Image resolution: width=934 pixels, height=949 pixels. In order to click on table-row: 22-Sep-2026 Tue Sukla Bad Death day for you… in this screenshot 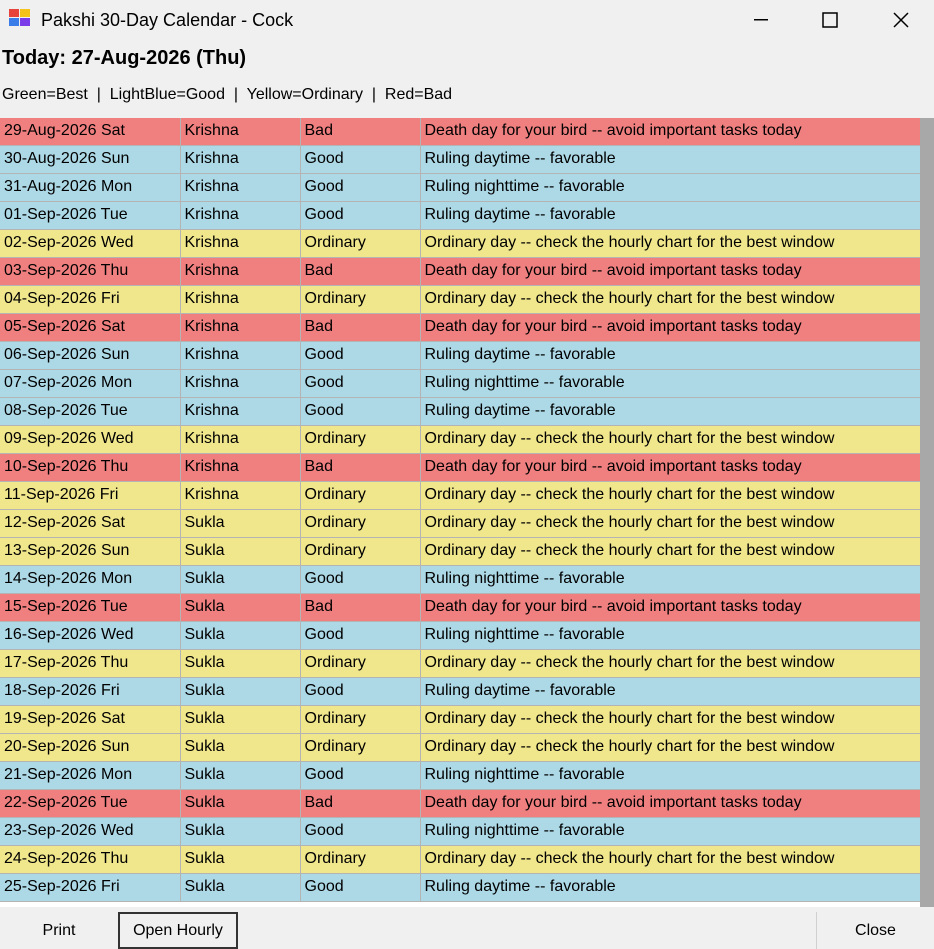, I will do `click(460, 803)`.